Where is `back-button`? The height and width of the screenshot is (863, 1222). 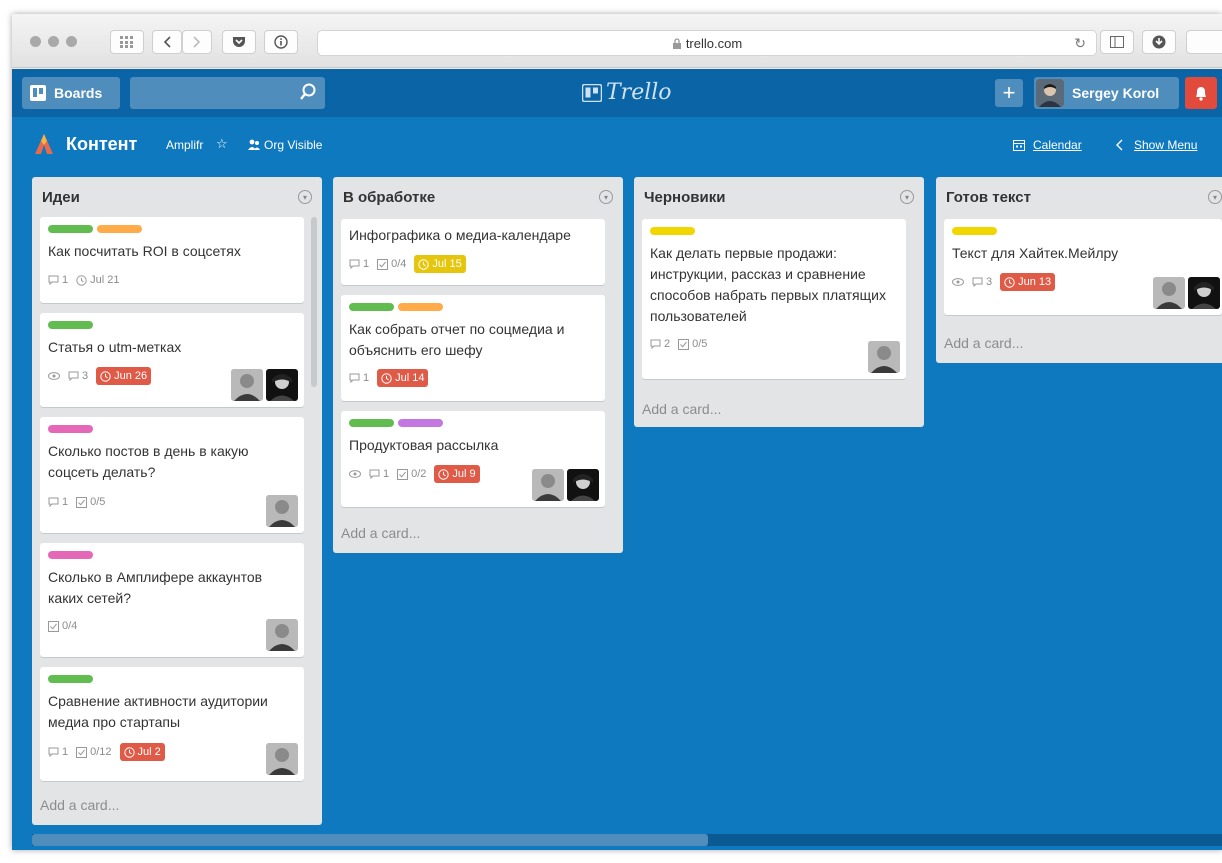
back-button is located at coordinates (167, 42).